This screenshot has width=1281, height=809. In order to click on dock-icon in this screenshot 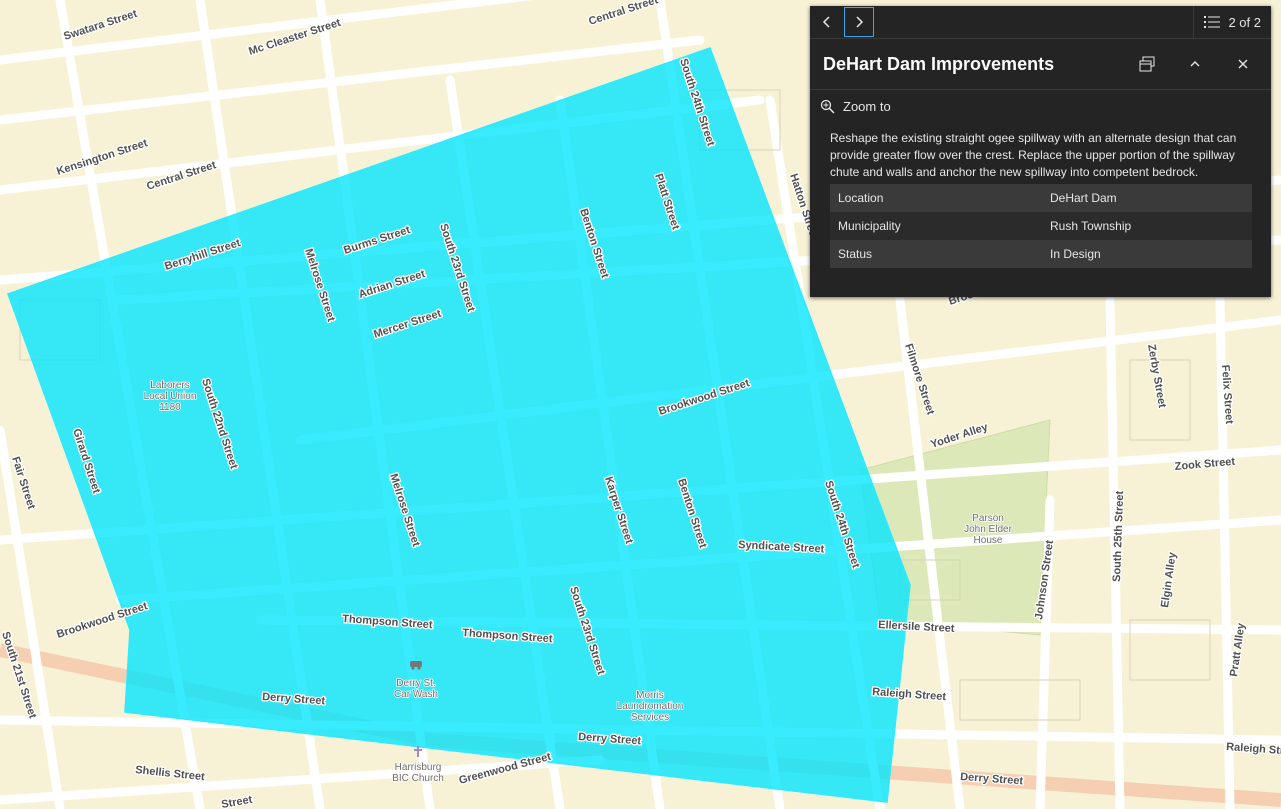, I will do `click(1147, 64)`.